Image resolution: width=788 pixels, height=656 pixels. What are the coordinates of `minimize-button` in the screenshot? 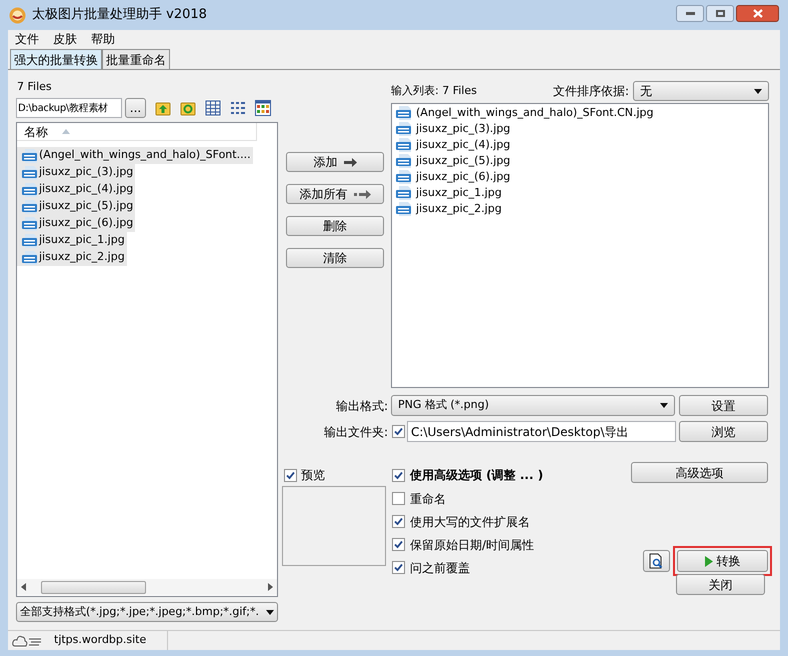 It's located at (690, 13).